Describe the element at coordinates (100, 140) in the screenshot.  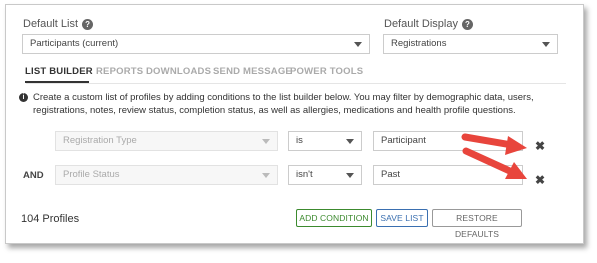
I see `condition-field-value: Registration Type` at that location.